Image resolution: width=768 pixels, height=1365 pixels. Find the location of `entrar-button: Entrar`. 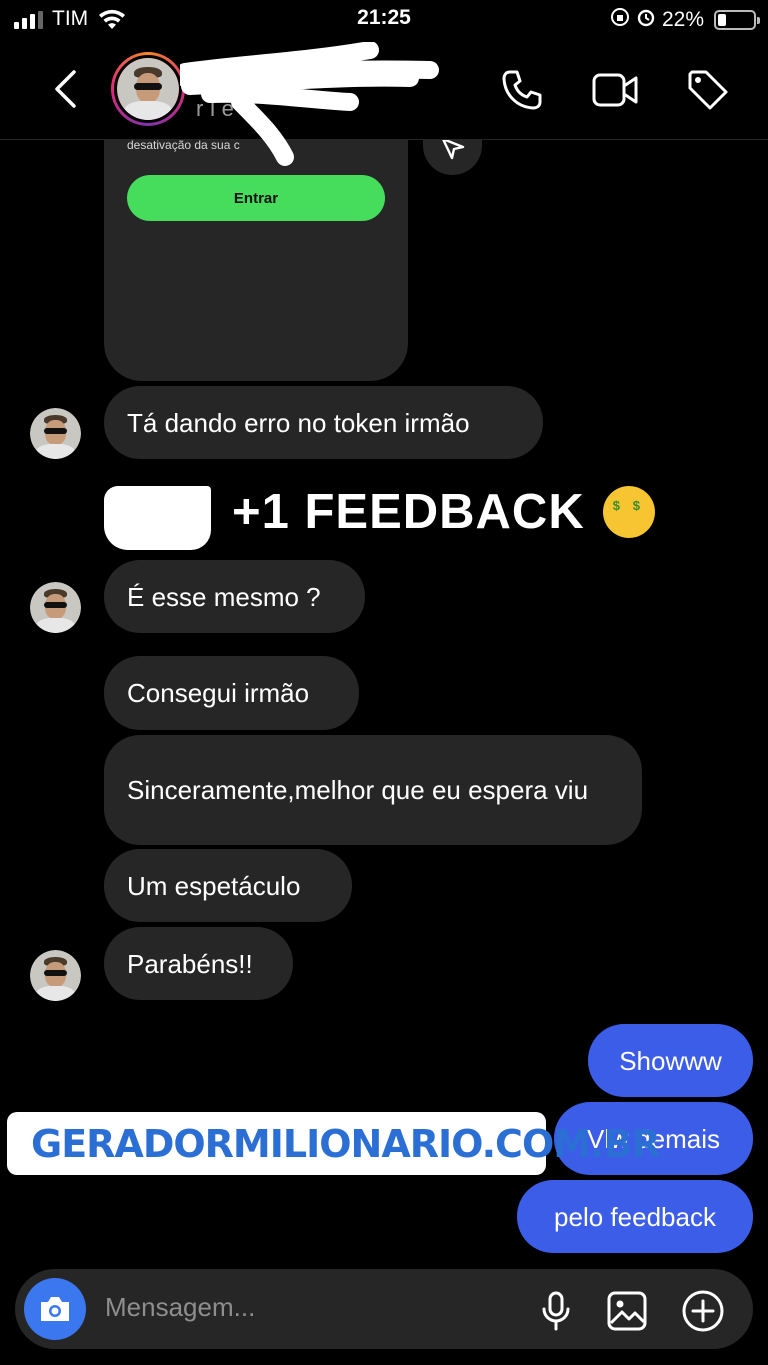

entrar-button: Entrar is located at coordinates (256, 198).